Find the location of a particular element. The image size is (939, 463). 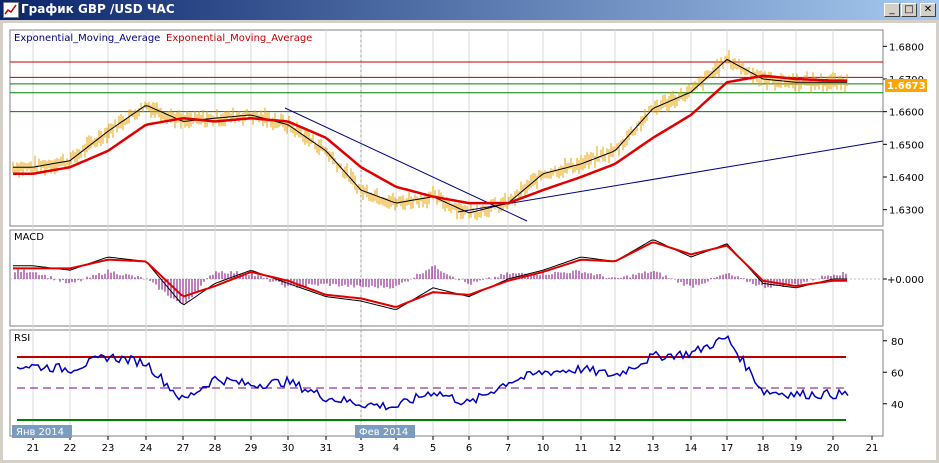

day-label: 11 is located at coordinates (581, 448).